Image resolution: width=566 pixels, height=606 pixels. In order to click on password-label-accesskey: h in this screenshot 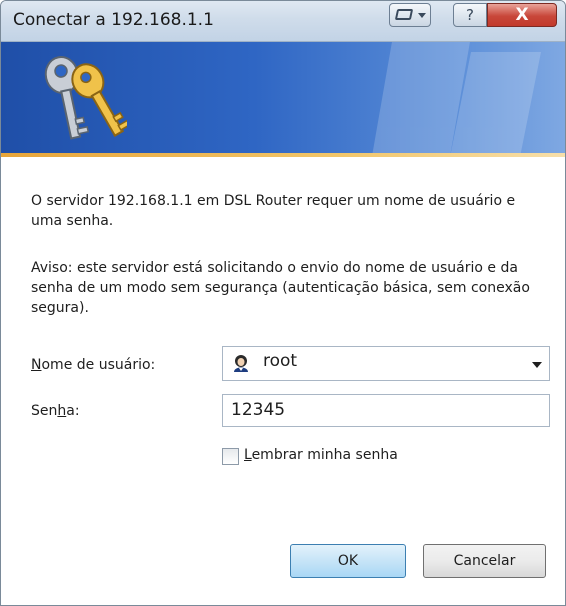, I will do `click(62, 411)`.